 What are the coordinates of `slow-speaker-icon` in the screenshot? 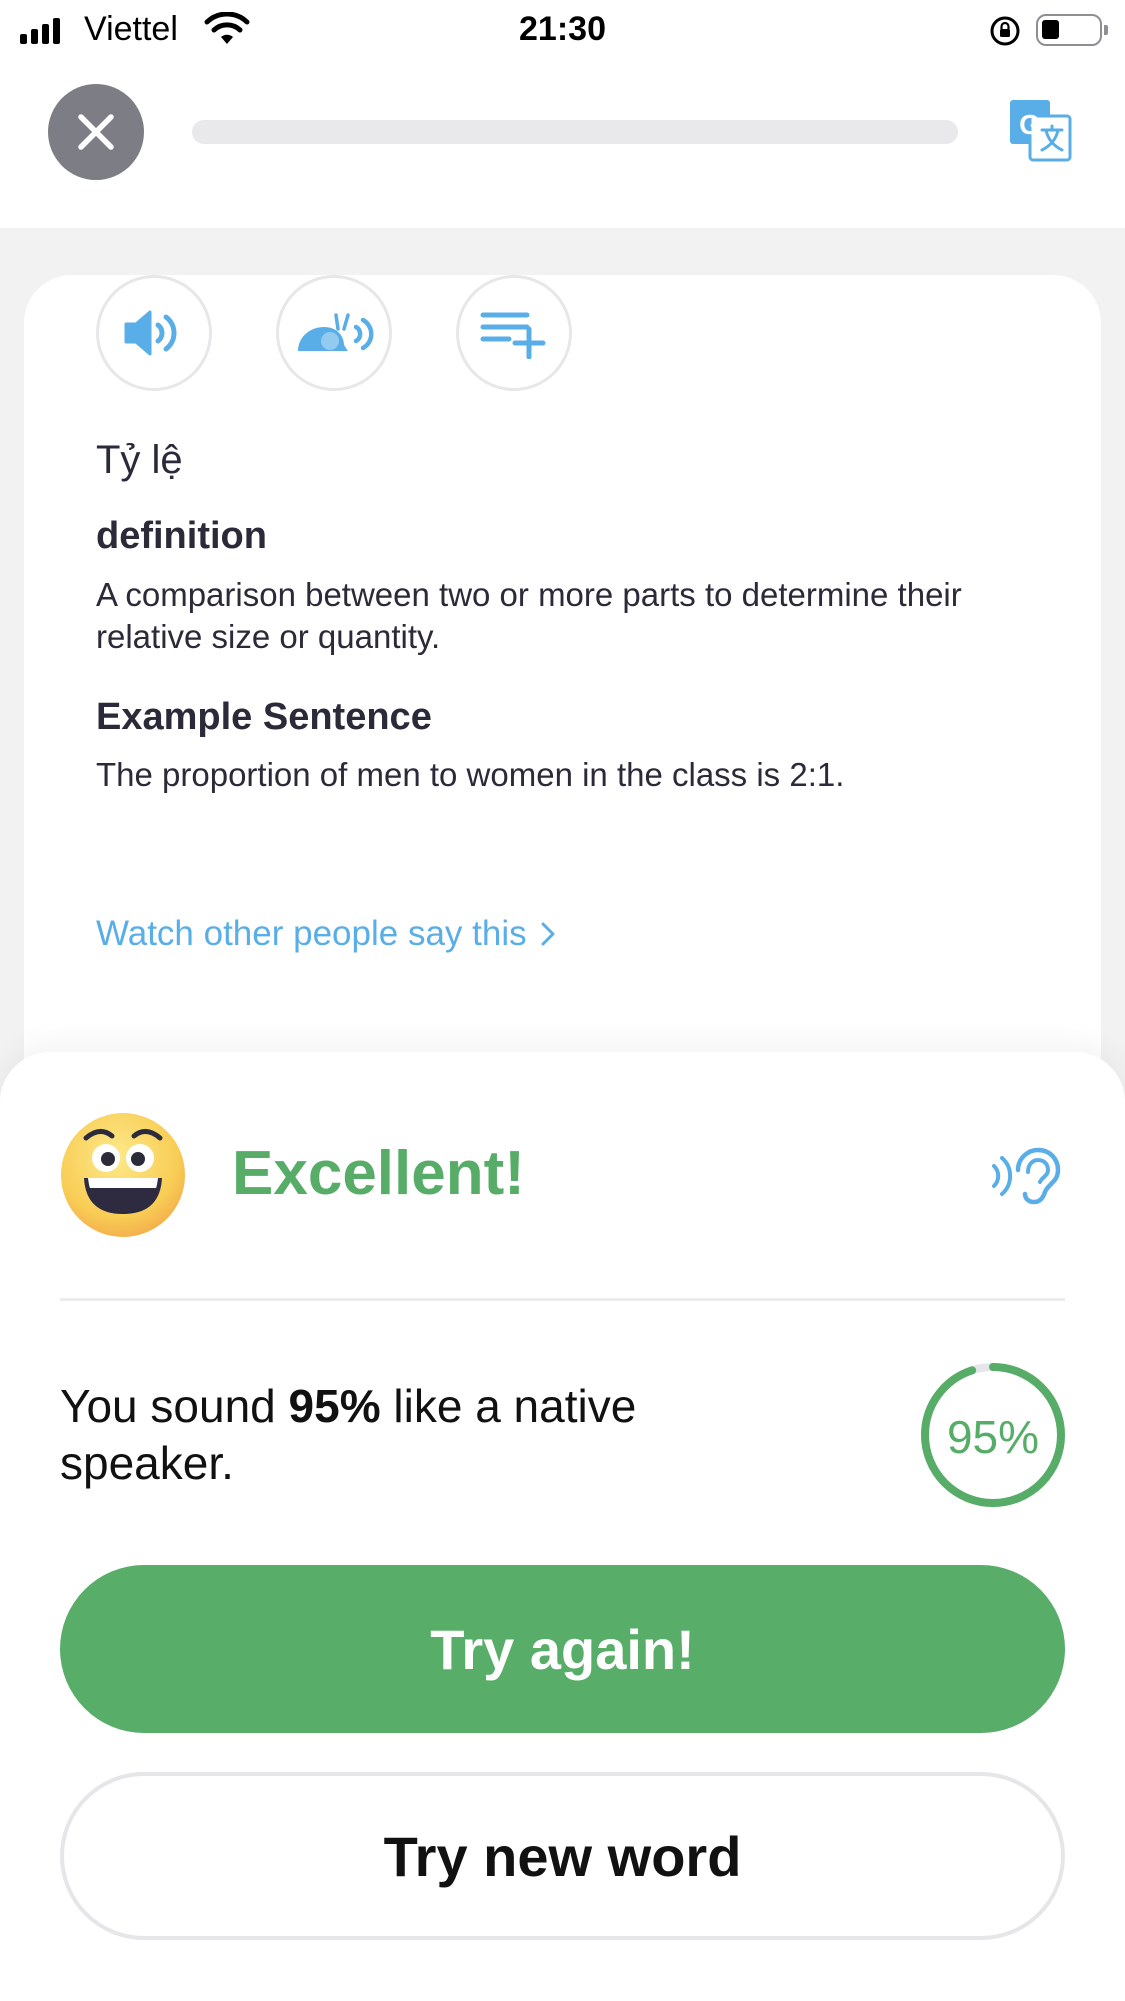 It's located at (336, 332).